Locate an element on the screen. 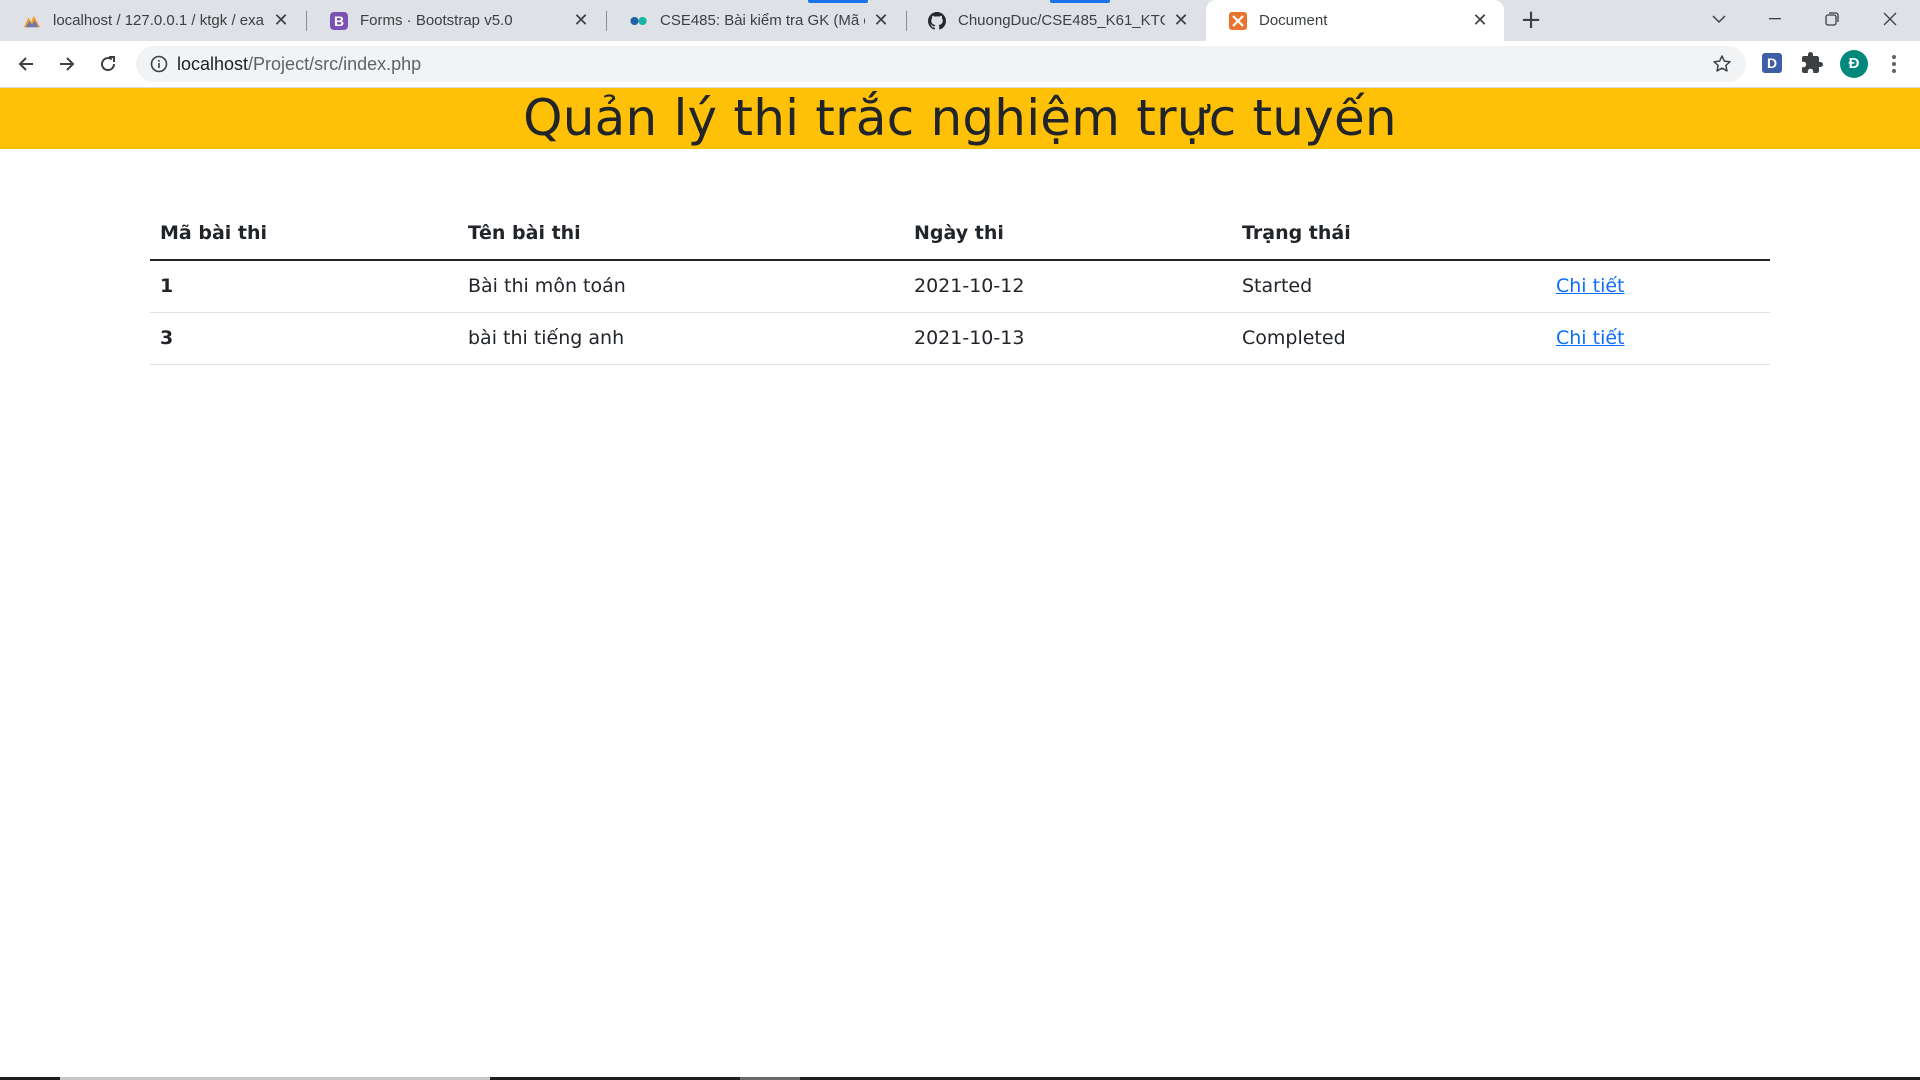  reload-icon is located at coordinates (108, 64).